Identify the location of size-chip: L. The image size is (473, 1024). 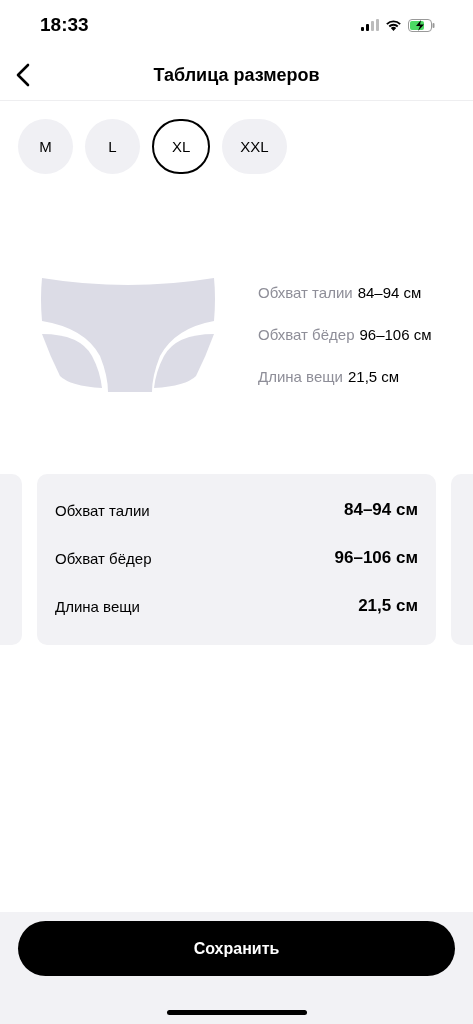
(112, 146).